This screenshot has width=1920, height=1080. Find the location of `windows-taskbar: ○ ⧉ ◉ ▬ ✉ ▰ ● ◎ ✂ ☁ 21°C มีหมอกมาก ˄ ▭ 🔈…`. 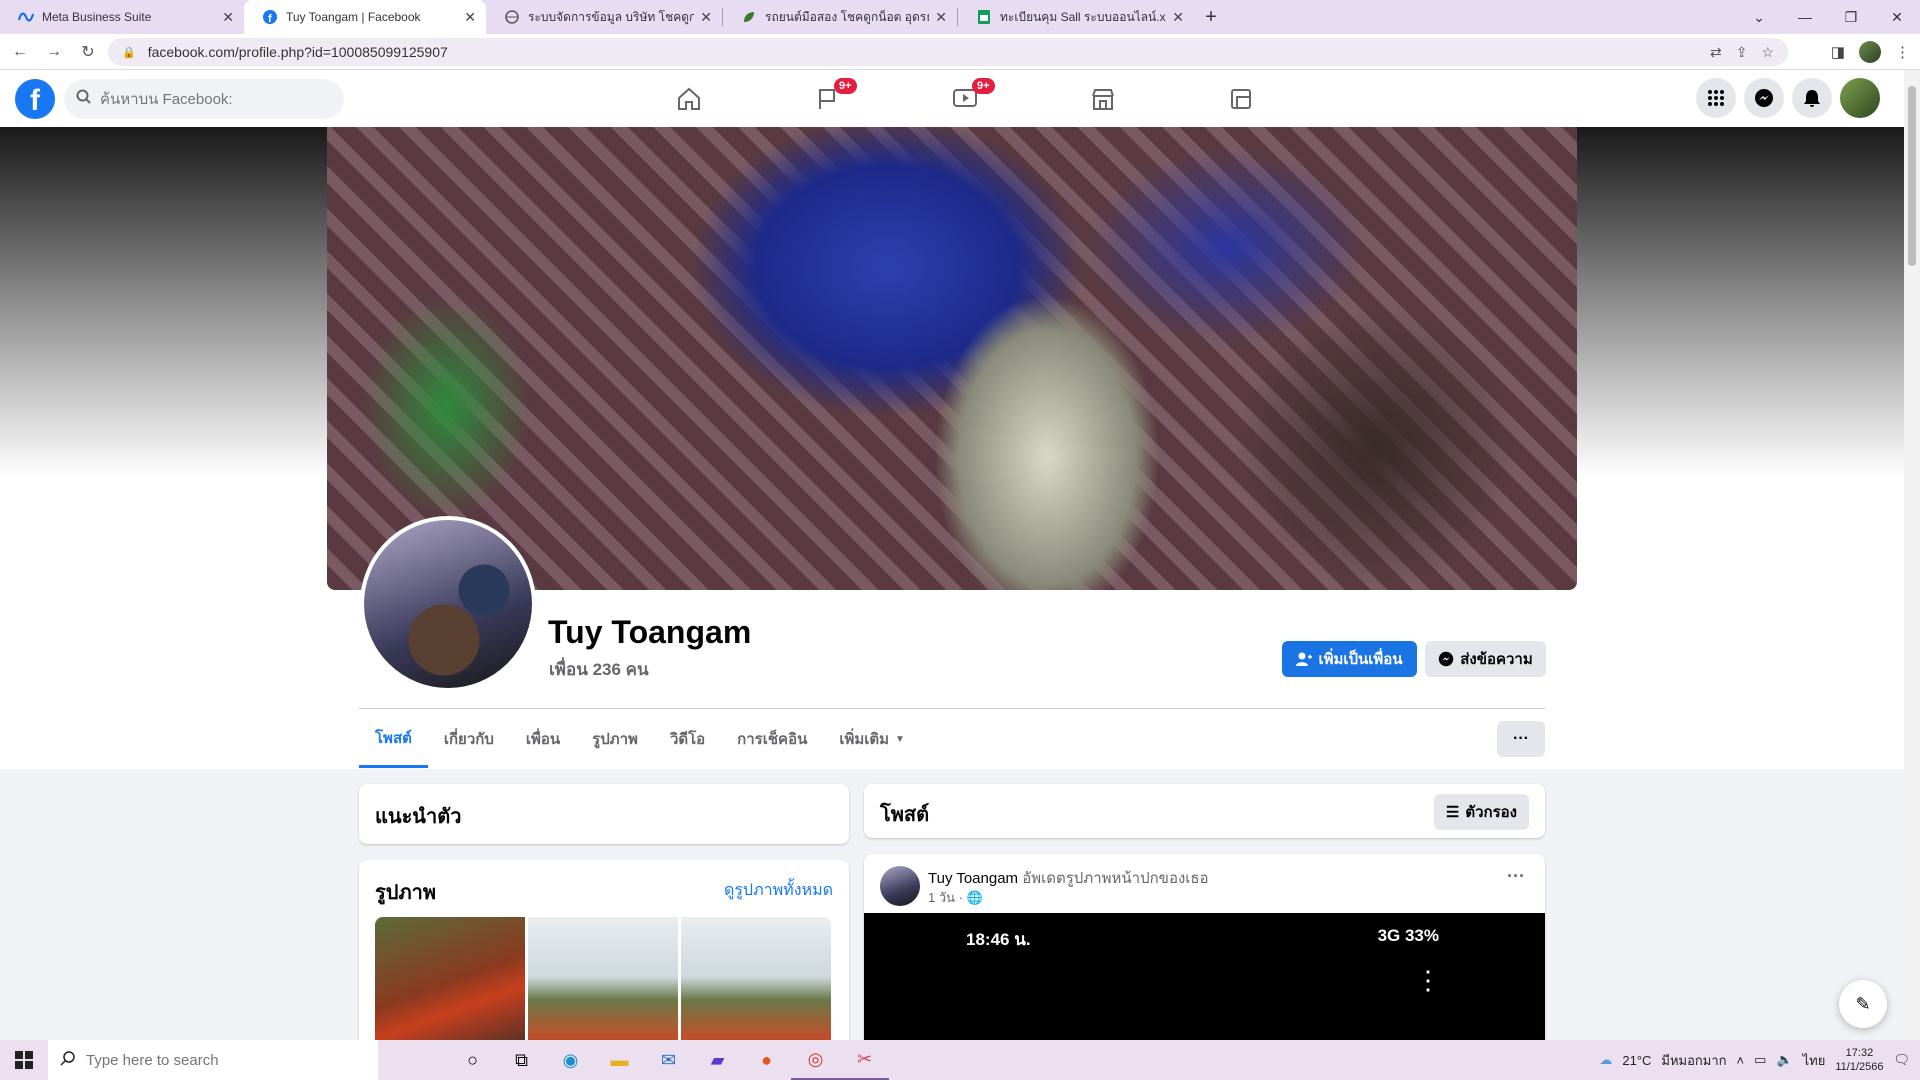

windows-taskbar: ○ ⧉ ◉ ▬ ✉ ▰ ● ◎ ✂ ☁ 21°C มีหมอกมาก ˄ ▭ 🔈… is located at coordinates (960, 1060).